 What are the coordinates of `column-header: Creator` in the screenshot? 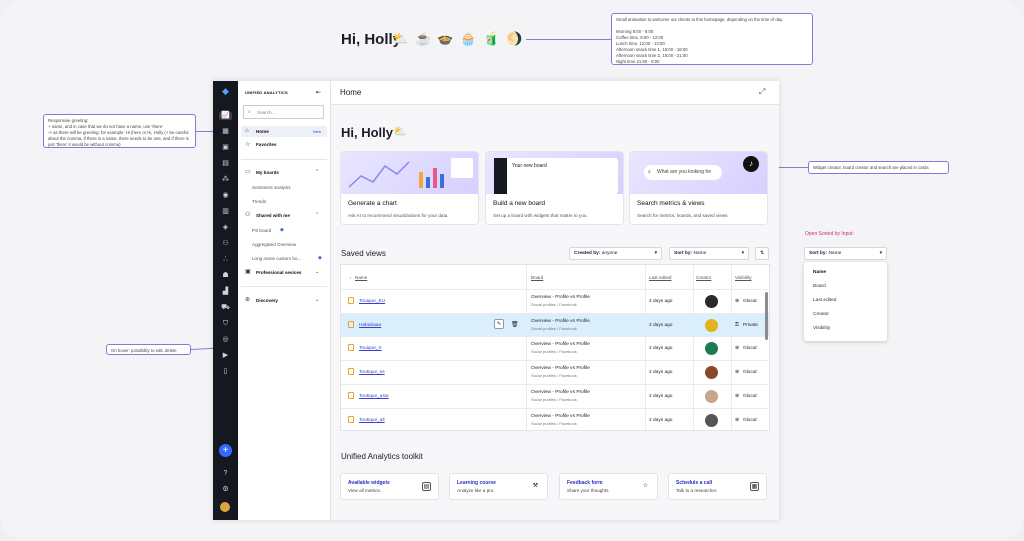 It's located at (703, 277).